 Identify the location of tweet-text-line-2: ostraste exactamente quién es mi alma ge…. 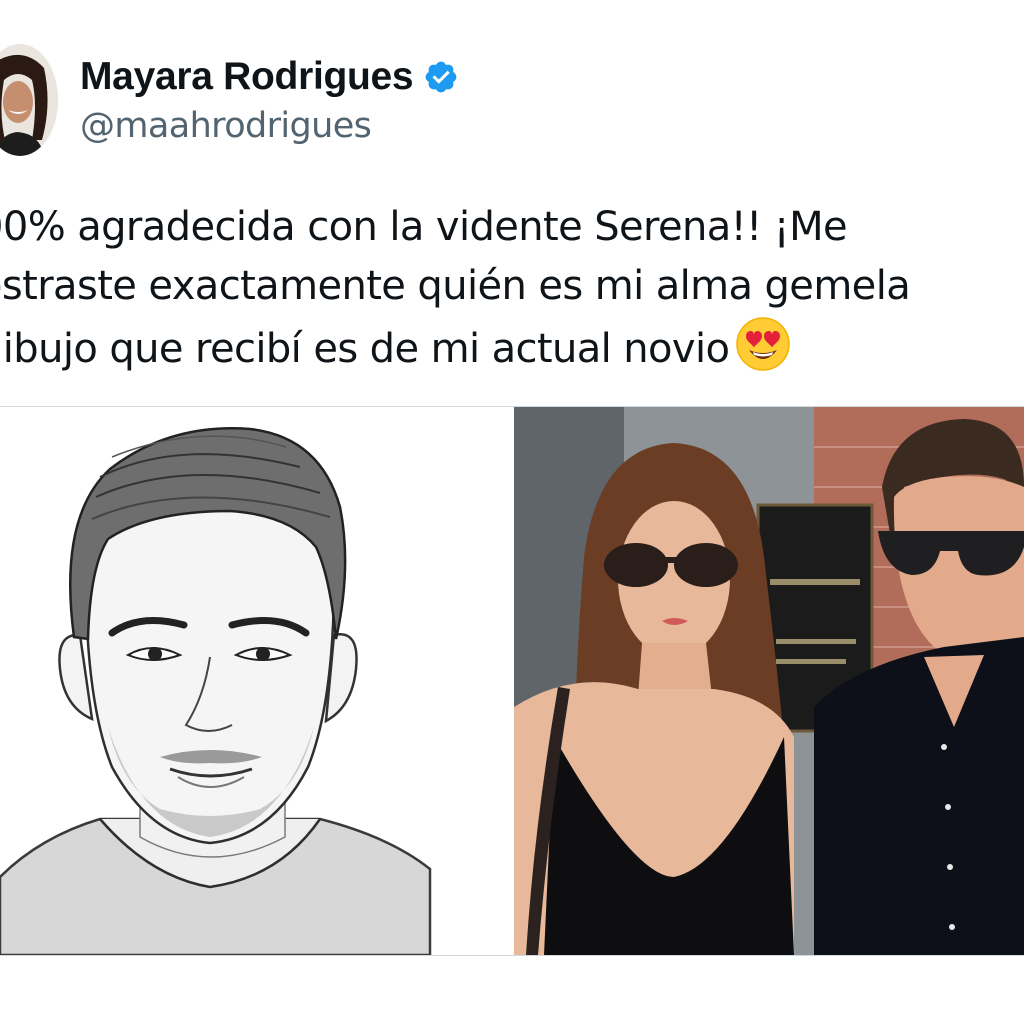
(455, 286).